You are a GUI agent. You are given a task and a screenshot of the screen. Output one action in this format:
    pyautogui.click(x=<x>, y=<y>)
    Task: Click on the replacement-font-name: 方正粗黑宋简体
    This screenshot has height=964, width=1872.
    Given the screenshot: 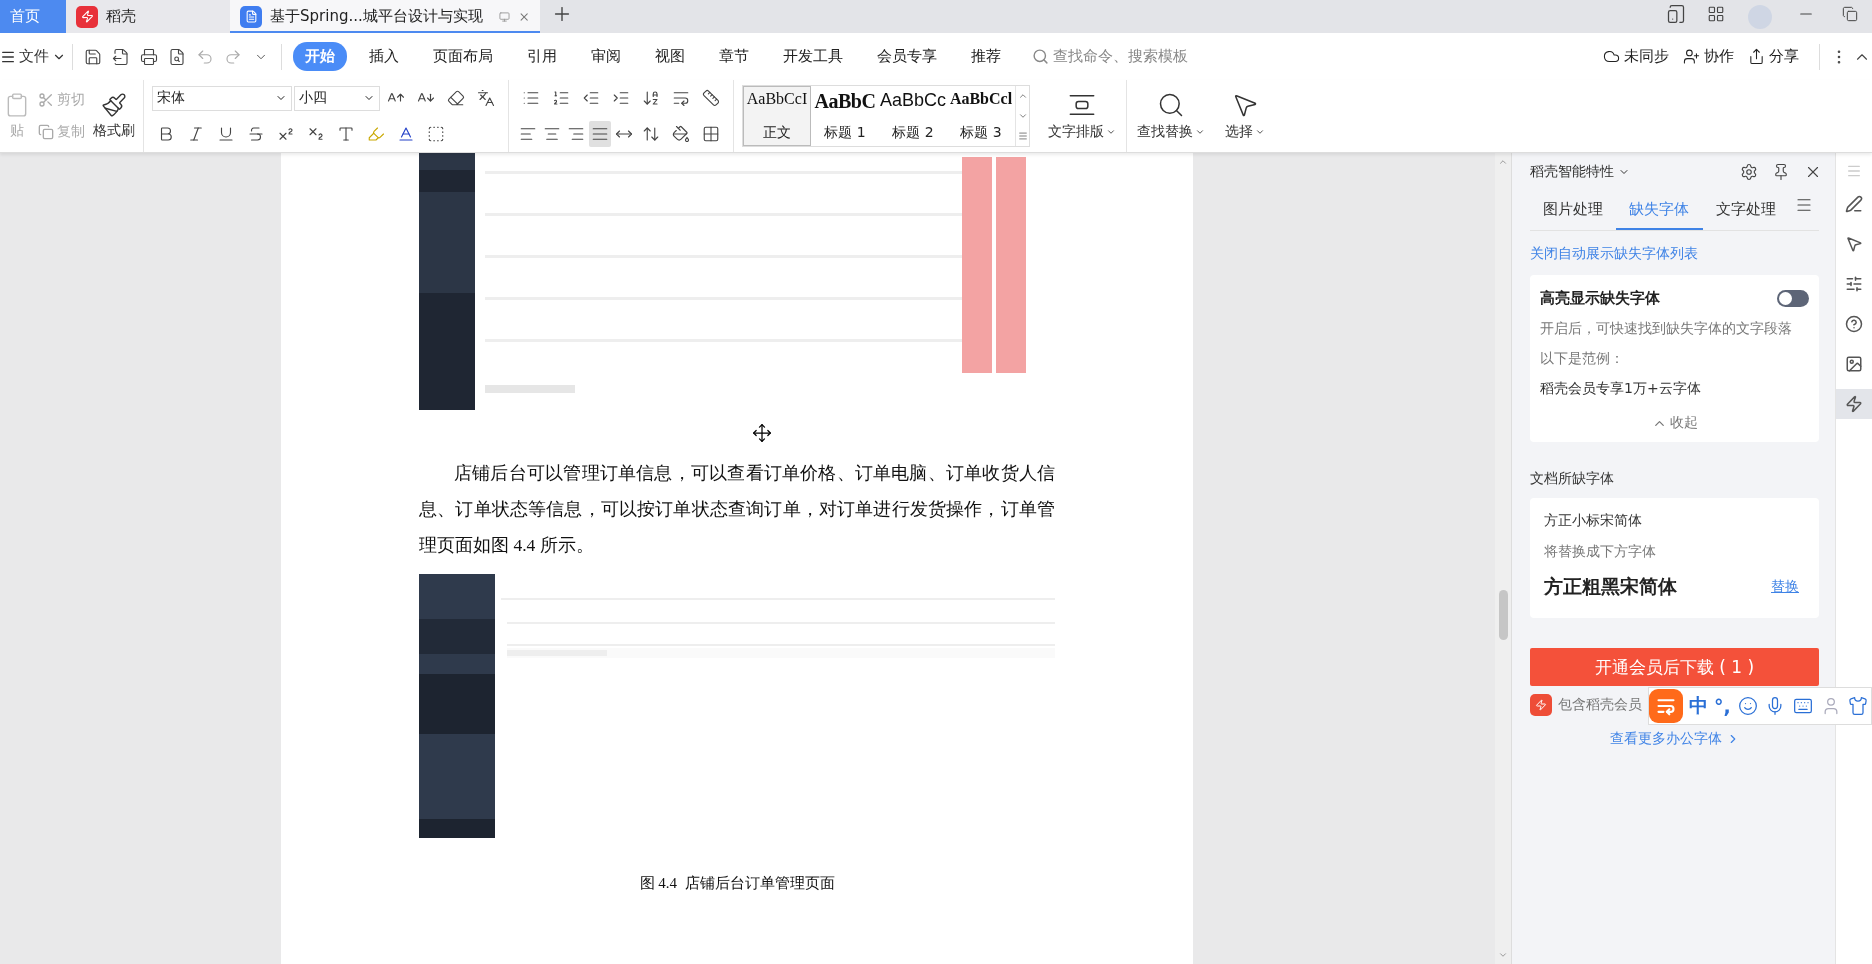 What is the action you would take?
    pyautogui.click(x=1610, y=586)
    